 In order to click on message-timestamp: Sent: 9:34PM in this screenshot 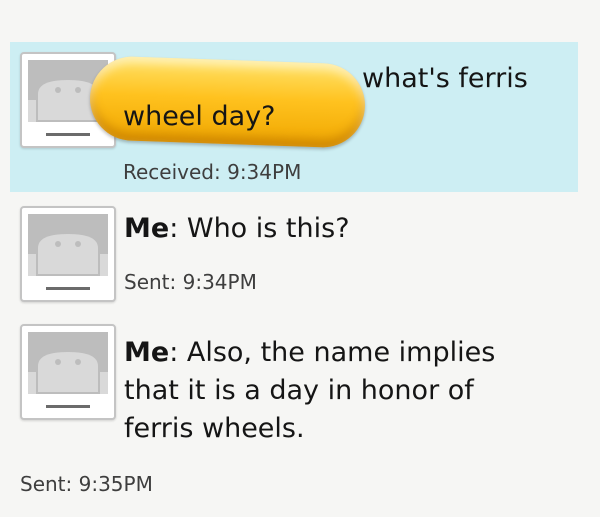, I will do `click(190, 282)`.